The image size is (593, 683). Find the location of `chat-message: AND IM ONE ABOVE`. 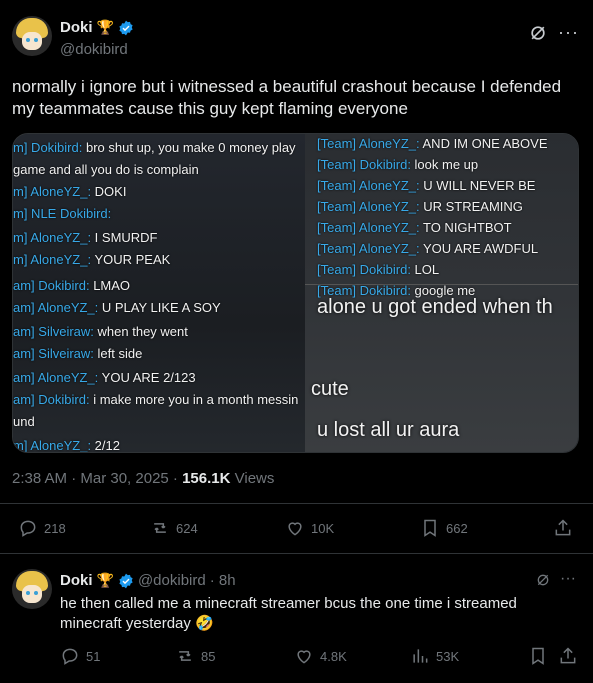

chat-message: AND IM ONE ABOVE is located at coordinates (485, 143).